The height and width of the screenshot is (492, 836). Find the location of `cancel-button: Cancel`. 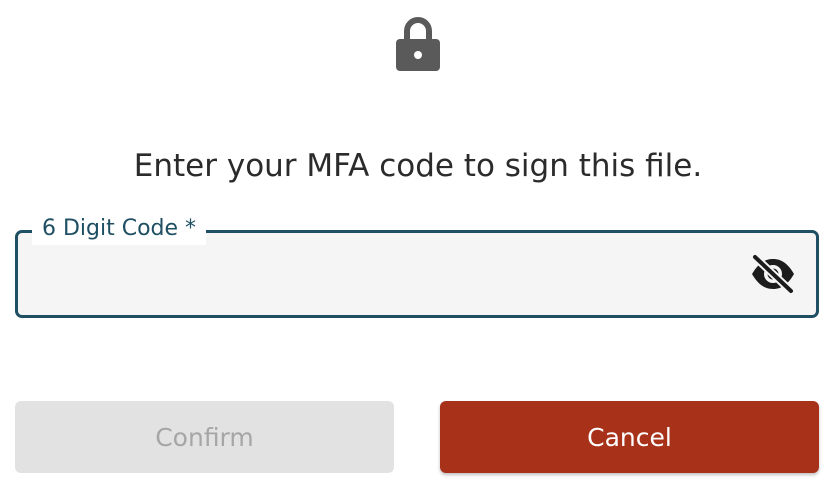

cancel-button: Cancel is located at coordinates (629, 437).